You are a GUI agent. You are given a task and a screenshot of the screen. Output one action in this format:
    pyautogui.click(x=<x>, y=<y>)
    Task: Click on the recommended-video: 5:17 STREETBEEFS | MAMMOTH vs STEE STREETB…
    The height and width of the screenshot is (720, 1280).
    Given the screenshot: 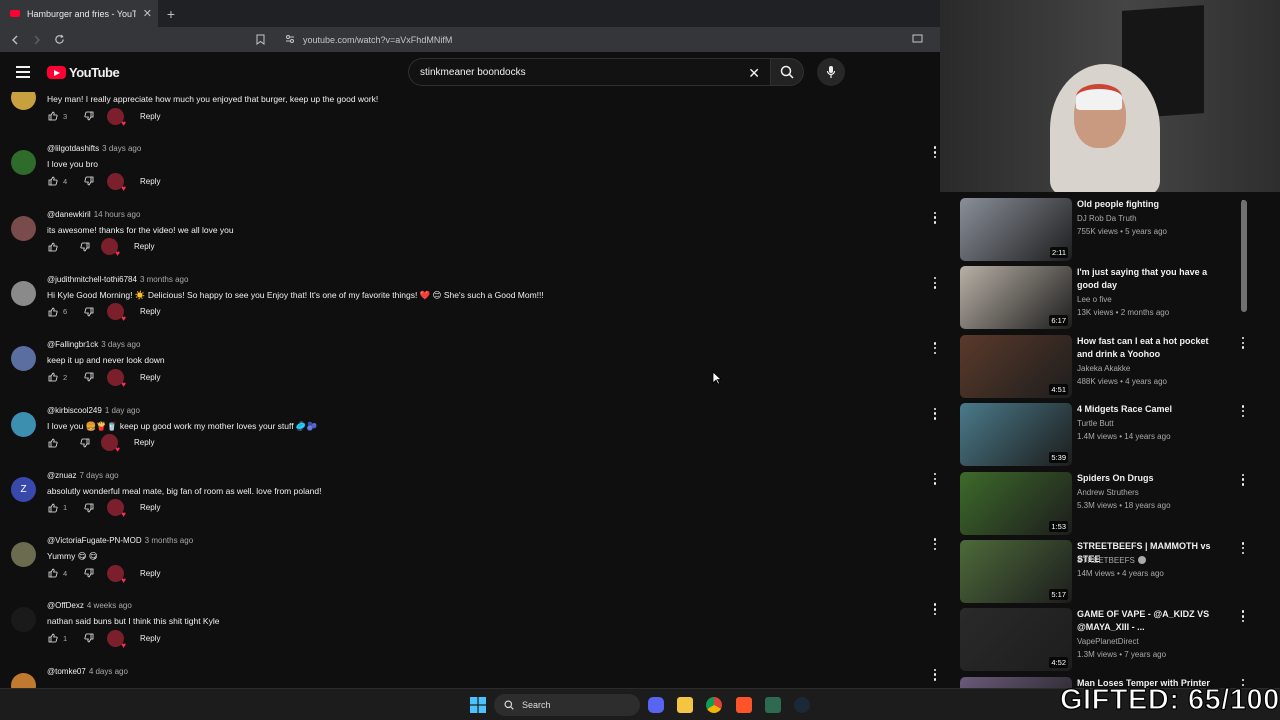 What is the action you would take?
    pyautogui.click(x=1120, y=572)
    